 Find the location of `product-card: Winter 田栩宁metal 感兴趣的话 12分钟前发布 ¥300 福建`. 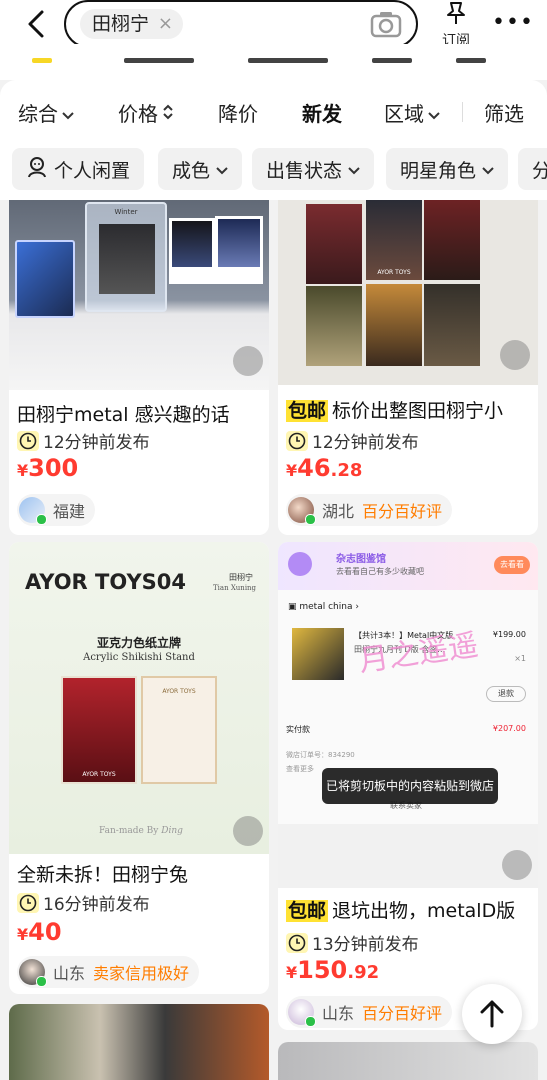

product-card: Winter 田栩宁metal 感兴趣的话 12分钟前发布 ¥300 福建 is located at coordinates (139, 367).